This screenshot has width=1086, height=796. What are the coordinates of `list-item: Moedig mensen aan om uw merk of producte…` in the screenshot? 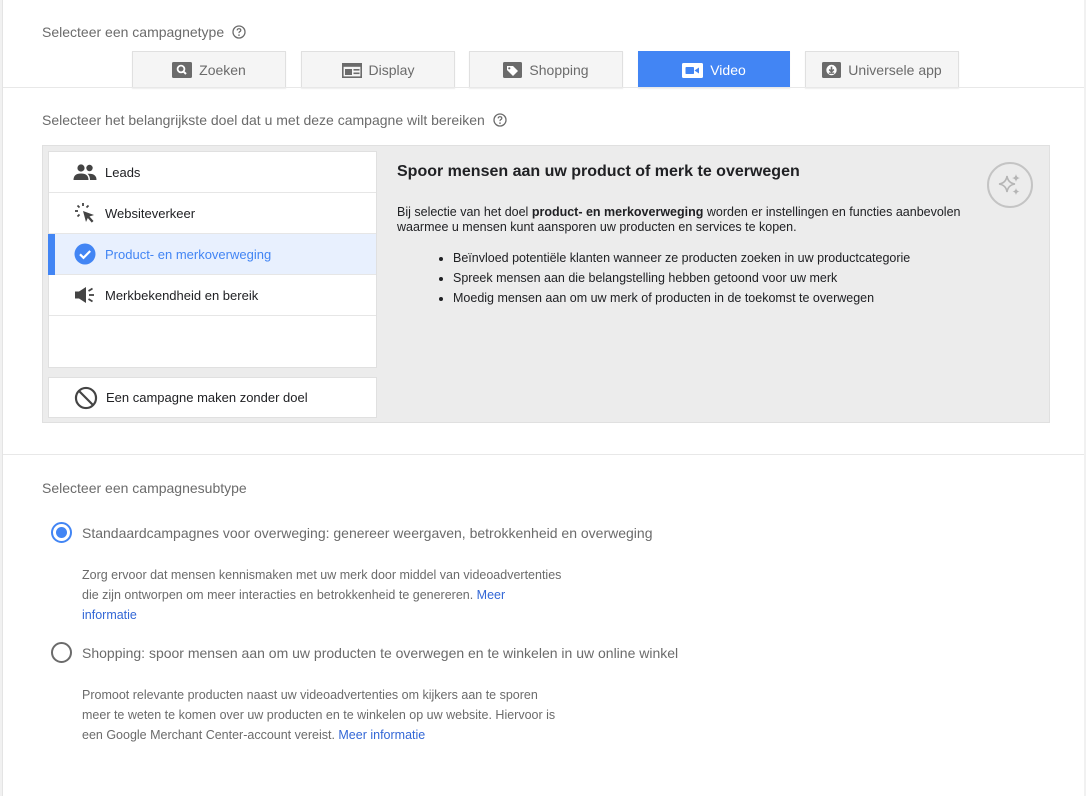 It's located at (681, 299).